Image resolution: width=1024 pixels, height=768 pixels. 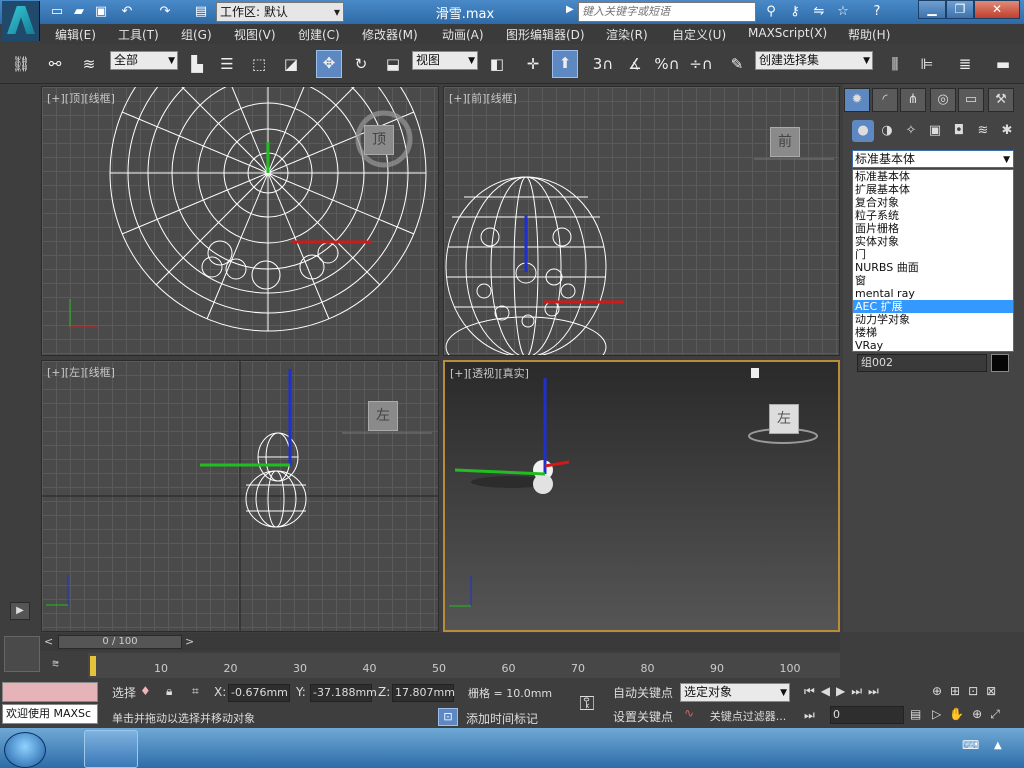 I want to click on view-cube: 左, so click(x=383, y=416).